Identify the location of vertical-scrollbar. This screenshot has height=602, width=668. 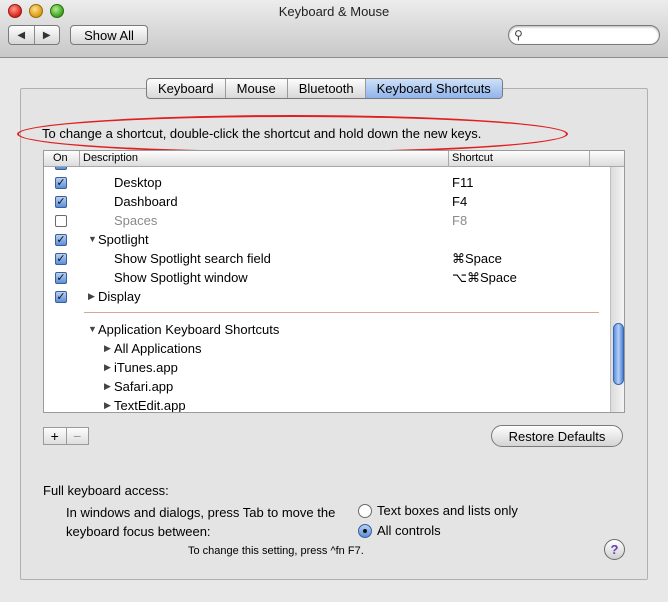
(617, 289).